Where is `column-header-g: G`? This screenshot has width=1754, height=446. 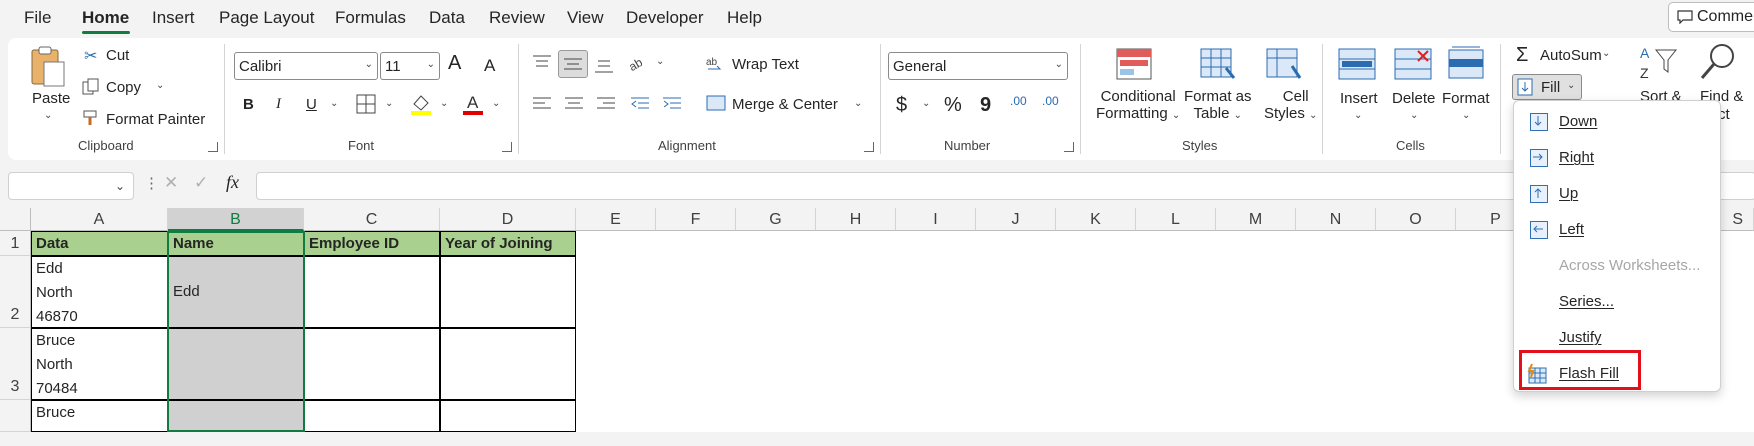
column-header-g: G is located at coordinates (776, 219).